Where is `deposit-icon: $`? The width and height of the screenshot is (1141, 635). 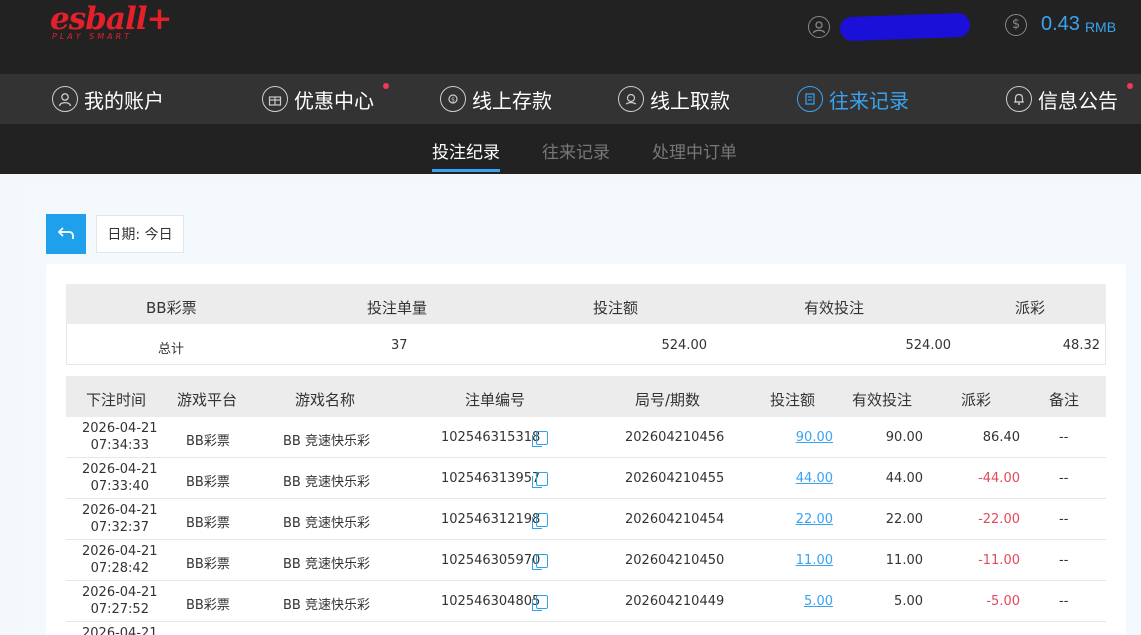 deposit-icon: $ is located at coordinates (453, 99).